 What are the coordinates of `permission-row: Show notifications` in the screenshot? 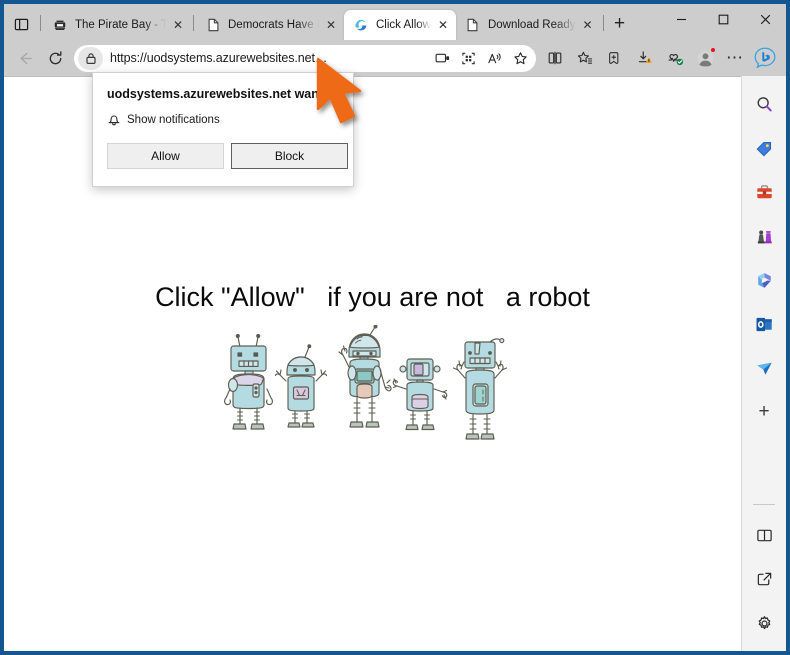 It's located at (163, 119).